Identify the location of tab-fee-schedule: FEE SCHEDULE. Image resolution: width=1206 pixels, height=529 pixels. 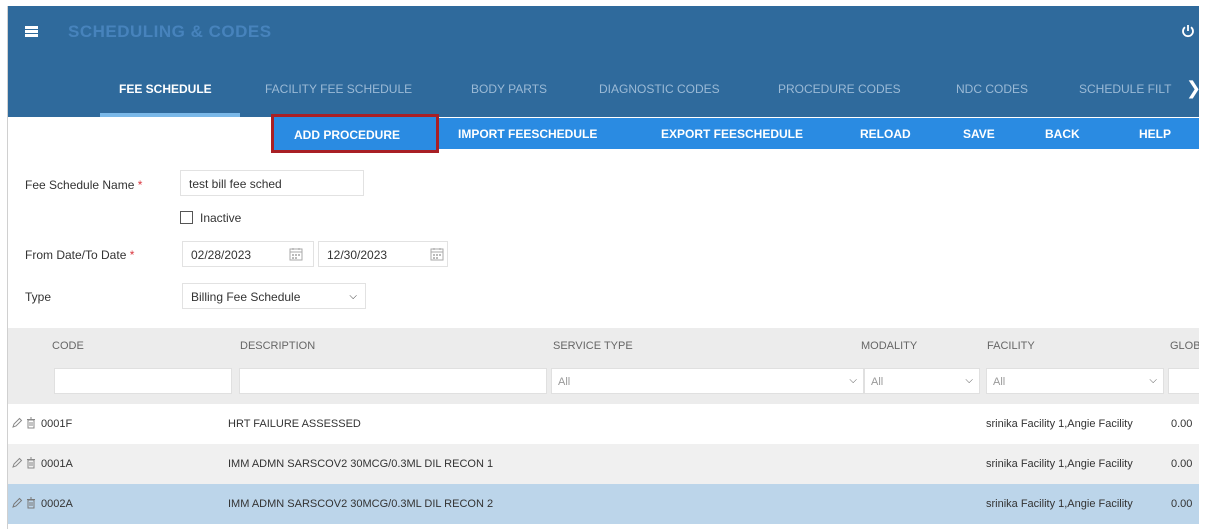
(165, 89).